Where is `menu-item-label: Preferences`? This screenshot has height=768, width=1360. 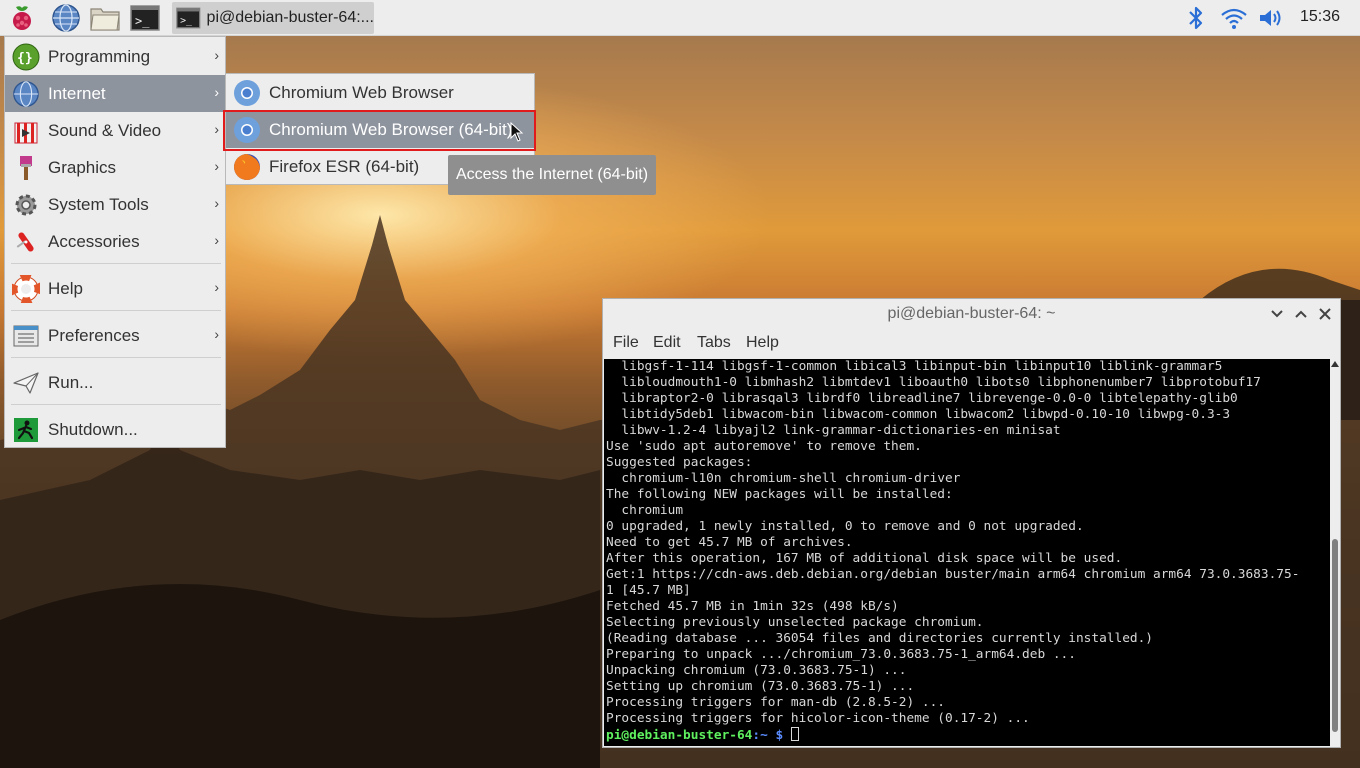
menu-item-label: Preferences is located at coordinates (94, 335).